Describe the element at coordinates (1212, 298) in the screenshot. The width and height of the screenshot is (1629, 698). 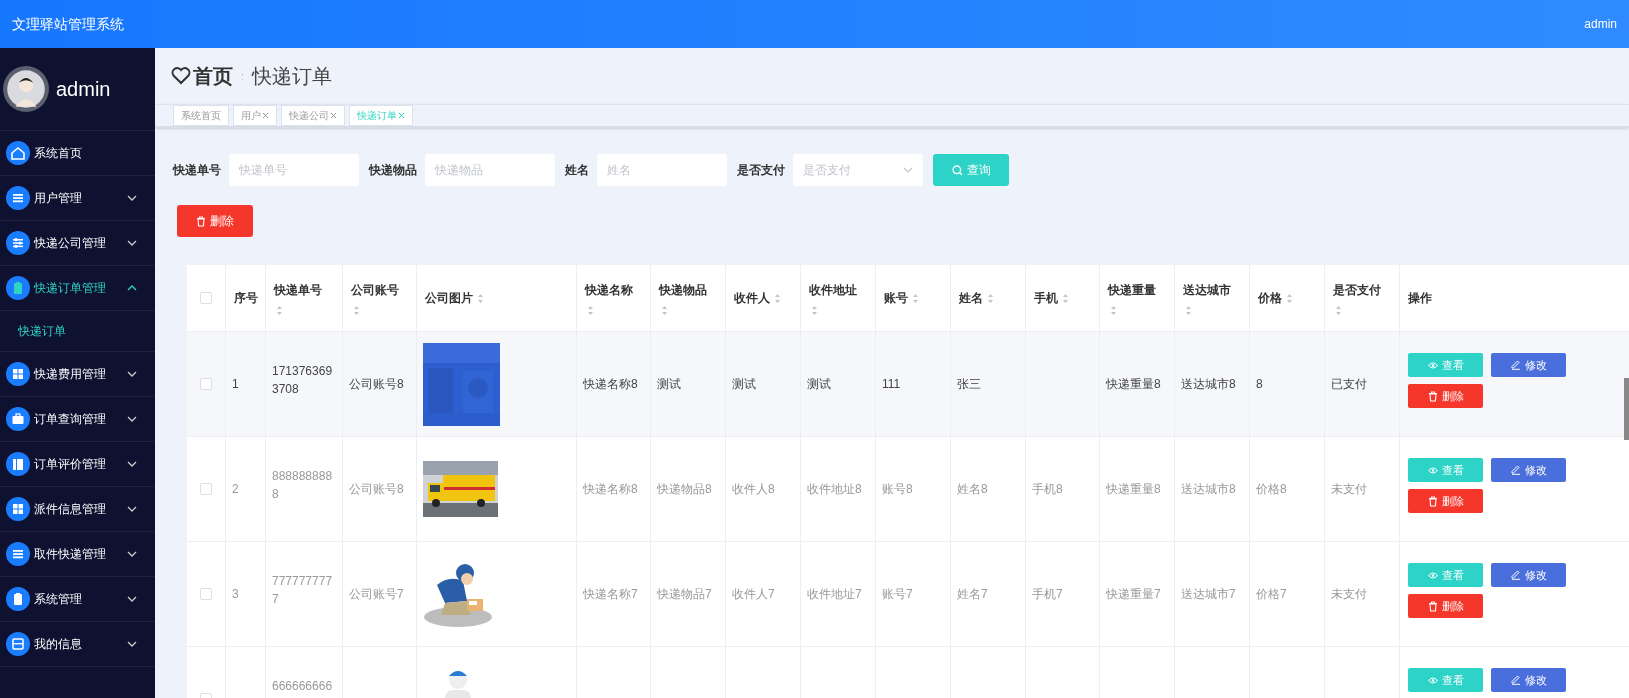
I see `column-header: 送达城市` at that location.